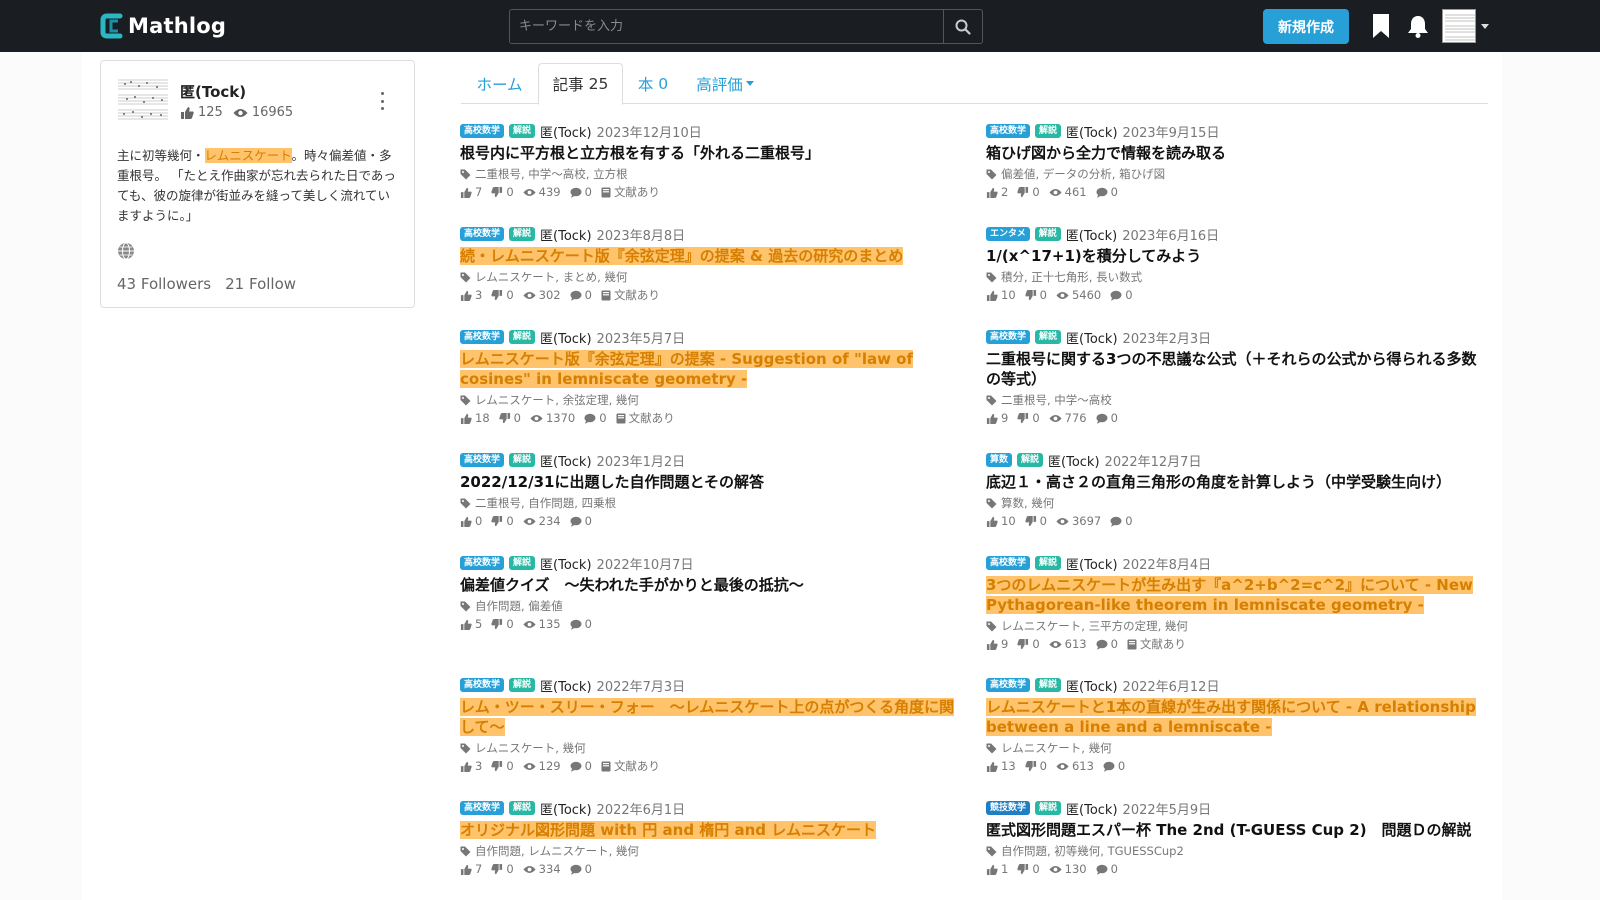 The image size is (1600, 900). What do you see at coordinates (1485, 26) in the screenshot?
I see `user-menu-caret-icon` at bounding box center [1485, 26].